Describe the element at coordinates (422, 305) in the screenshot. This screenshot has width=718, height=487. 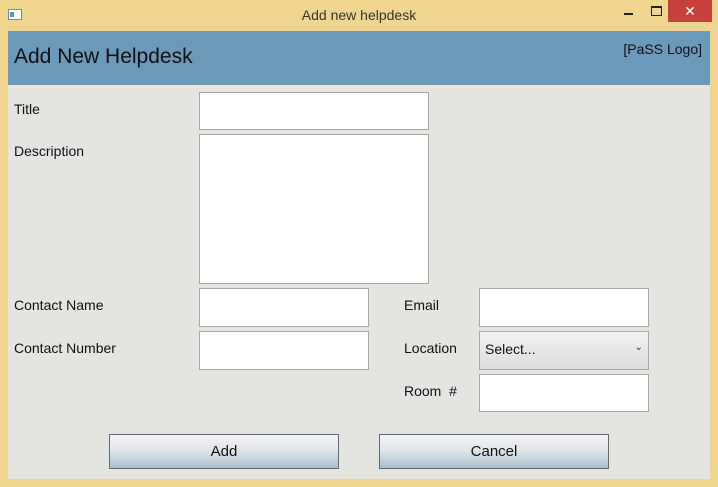
I see `email-label: Email` at that location.